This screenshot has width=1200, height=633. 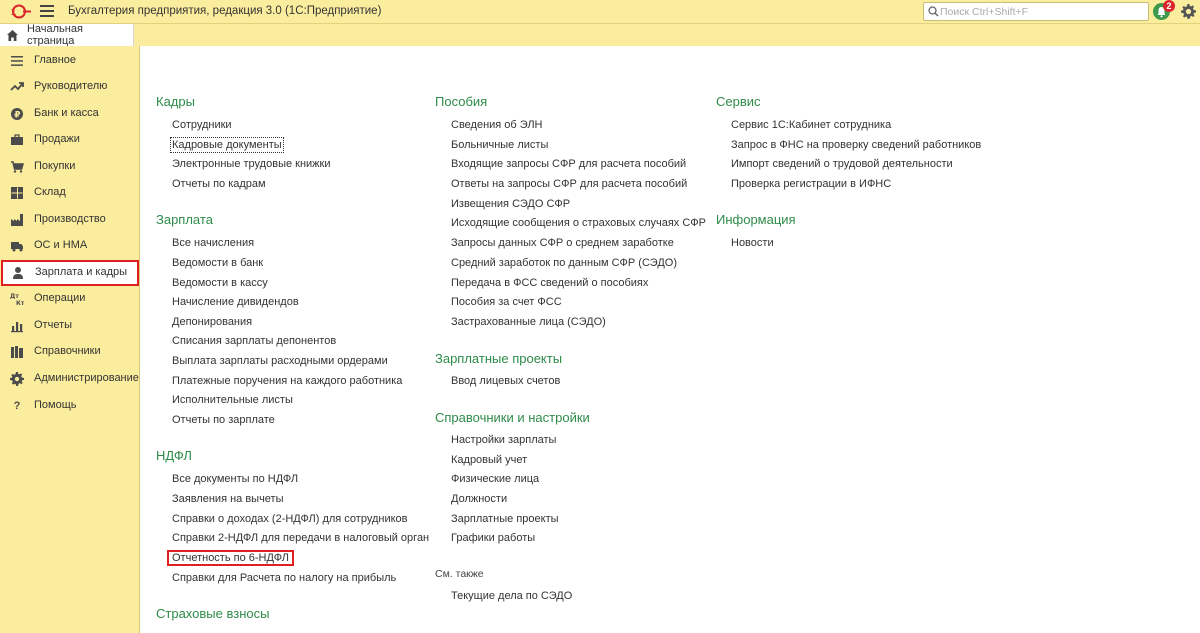 What do you see at coordinates (212, 322) in the screenshot?
I see `link-depositing: Депонирования` at bounding box center [212, 322].